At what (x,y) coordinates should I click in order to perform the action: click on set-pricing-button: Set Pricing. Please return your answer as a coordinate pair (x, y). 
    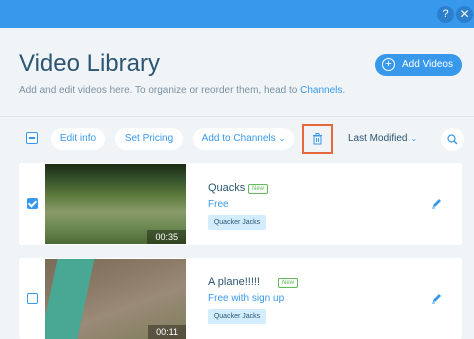
    Looking at the image, I should click on (149, 139).